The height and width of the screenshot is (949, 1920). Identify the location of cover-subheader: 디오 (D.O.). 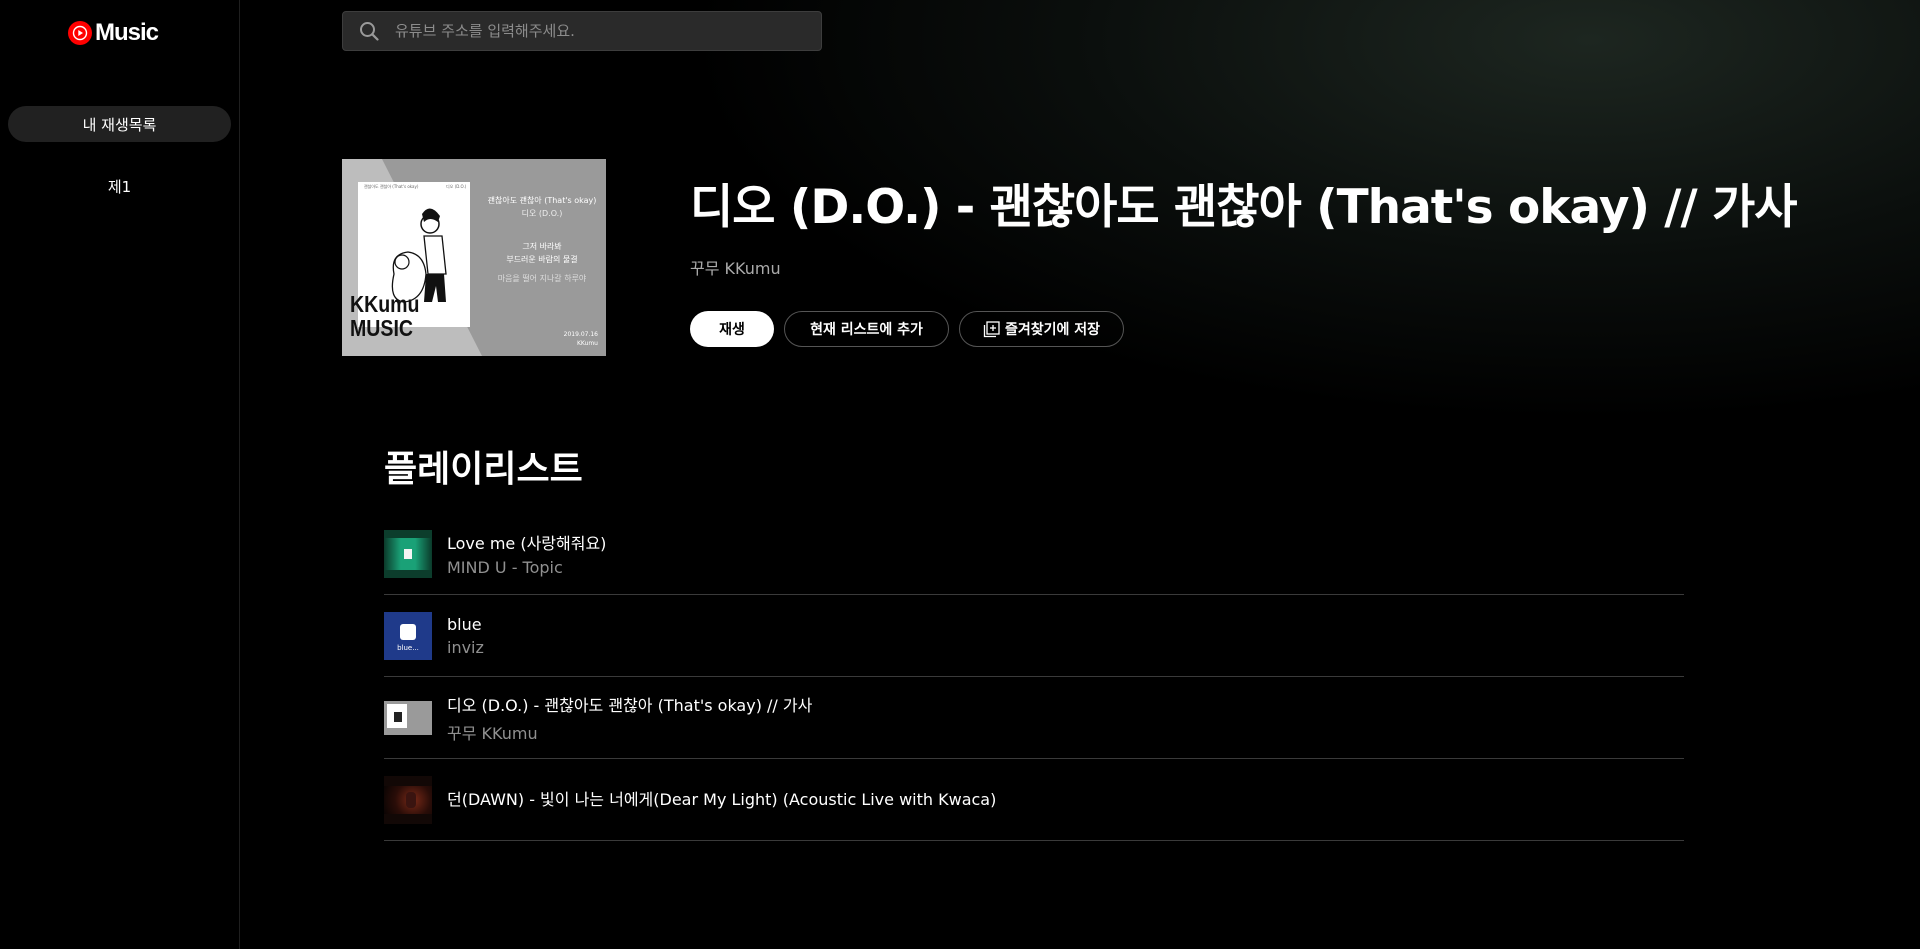
(542, 213).